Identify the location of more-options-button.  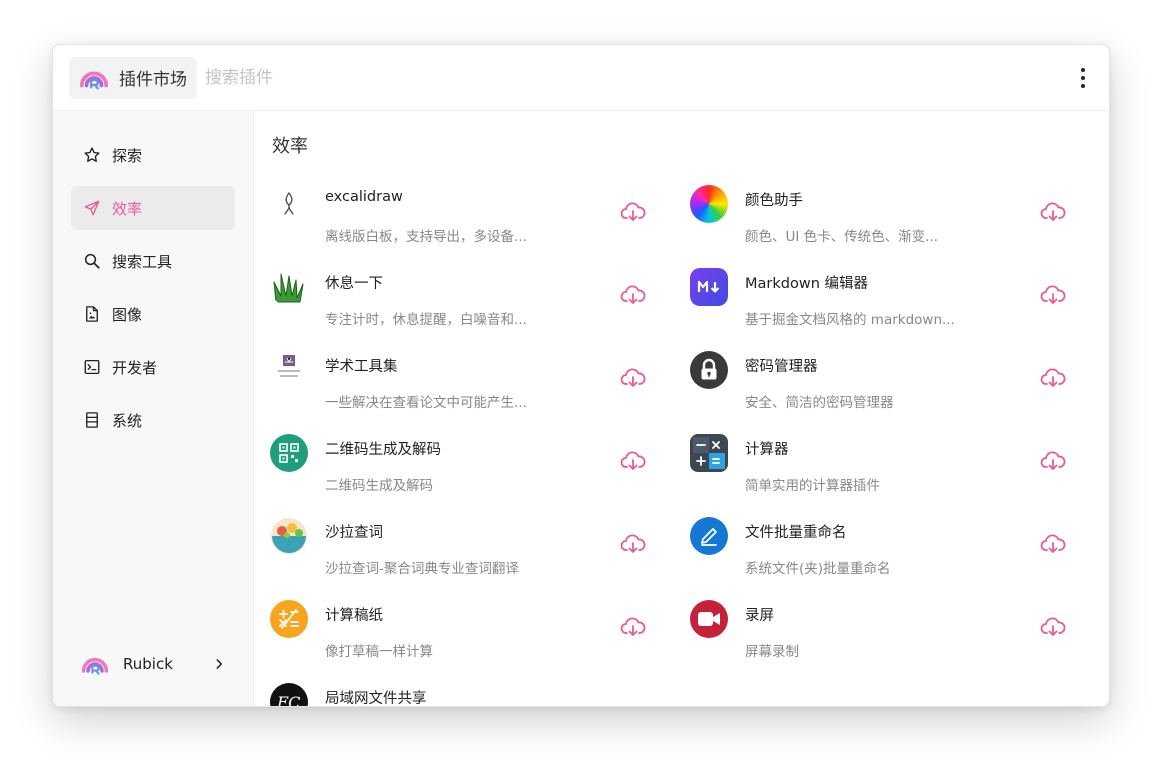
(1083, 78).